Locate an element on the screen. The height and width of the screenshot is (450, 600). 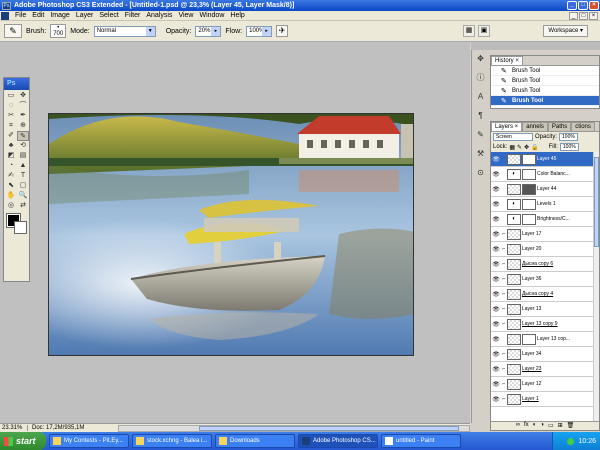
crop-tool-icon: ✂ is located at coordinates (11, 116).